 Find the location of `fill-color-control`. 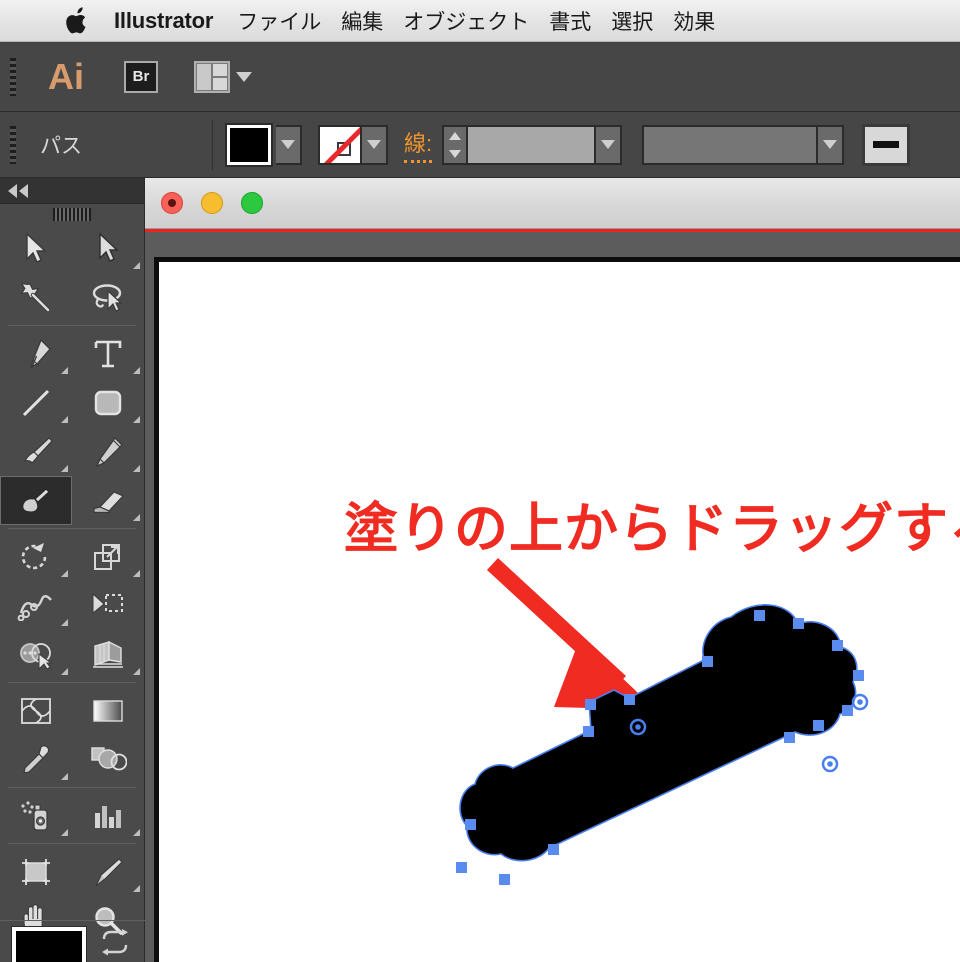

fill-color-control is located at coordinates (263, 144).